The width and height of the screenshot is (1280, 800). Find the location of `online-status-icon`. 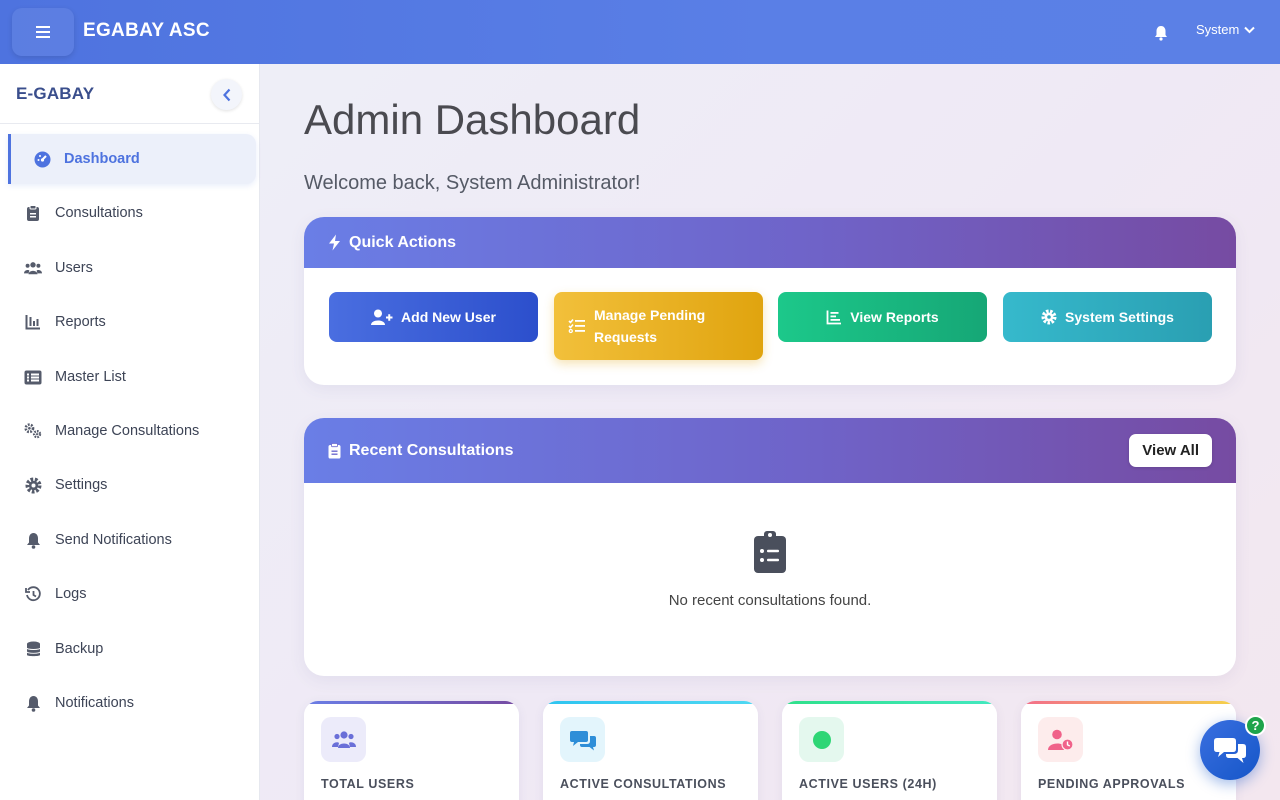

online-status-icon is located at coordinates (821, 739).